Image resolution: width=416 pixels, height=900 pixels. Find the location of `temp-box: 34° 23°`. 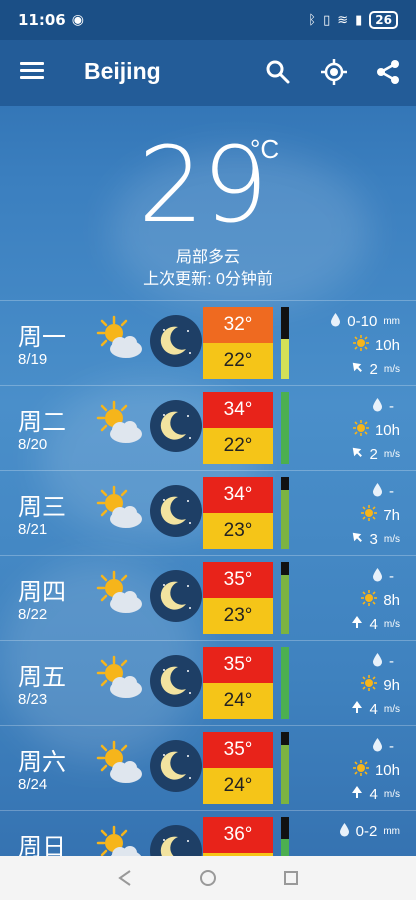

temp-box: 34° 23° is located at coordinates (238, 513).